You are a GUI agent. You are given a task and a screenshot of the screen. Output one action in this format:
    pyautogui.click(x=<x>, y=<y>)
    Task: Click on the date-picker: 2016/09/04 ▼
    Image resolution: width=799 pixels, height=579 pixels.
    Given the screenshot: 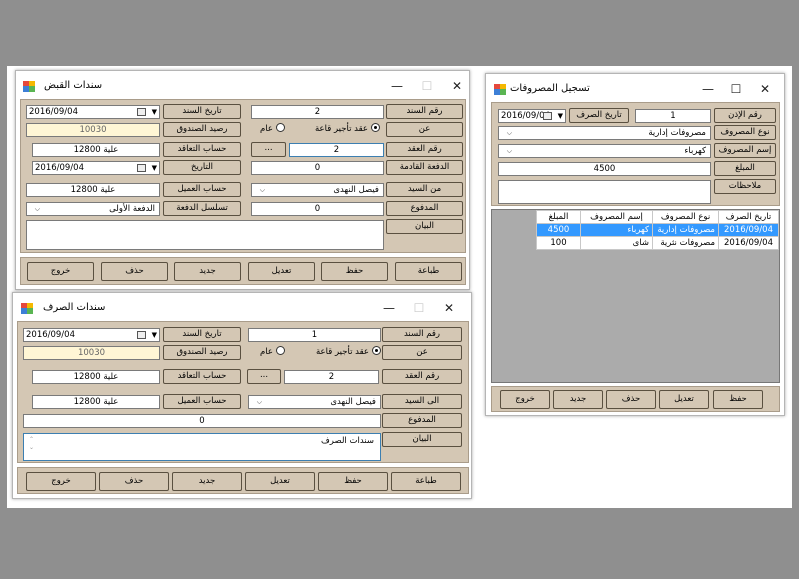 What is the action you would take?
    pyautogui.click(x=96, y=168)
    